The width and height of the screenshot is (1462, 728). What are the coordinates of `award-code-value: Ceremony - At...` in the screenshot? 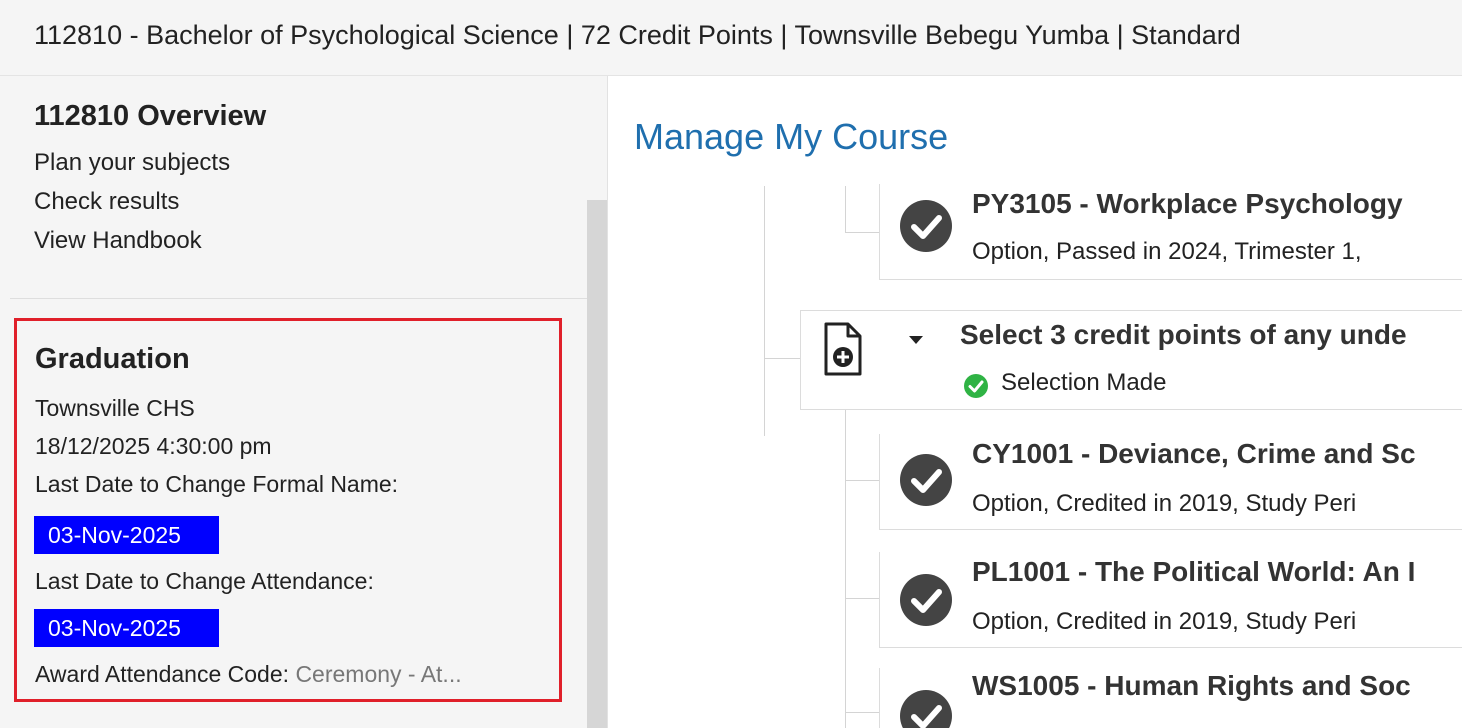 It's located at (378, 674).